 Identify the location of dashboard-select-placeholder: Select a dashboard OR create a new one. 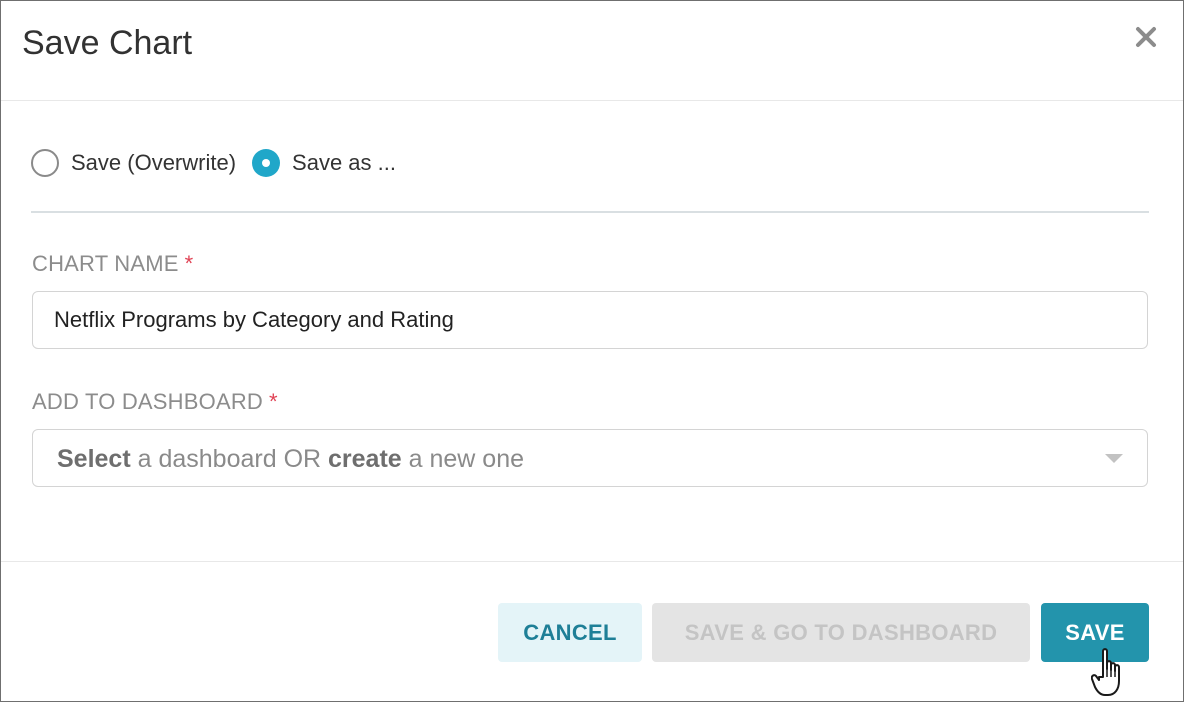
(290, 459).